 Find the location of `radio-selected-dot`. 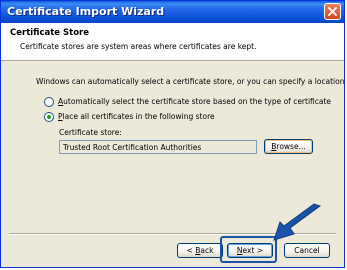

radio-selected-dot is located at coordinates (49, 117).